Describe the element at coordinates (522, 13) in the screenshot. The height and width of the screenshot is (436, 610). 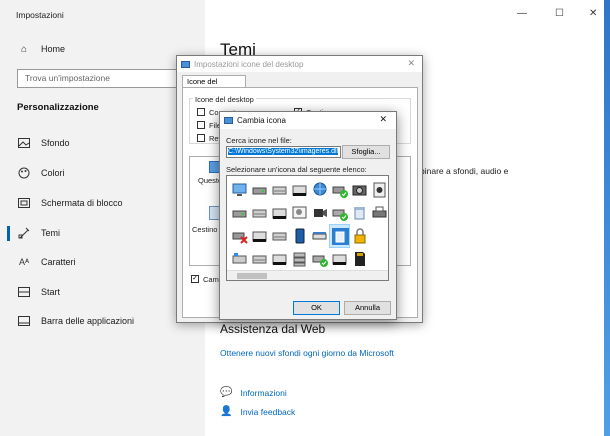
I see `minimize-button: —` at that location.